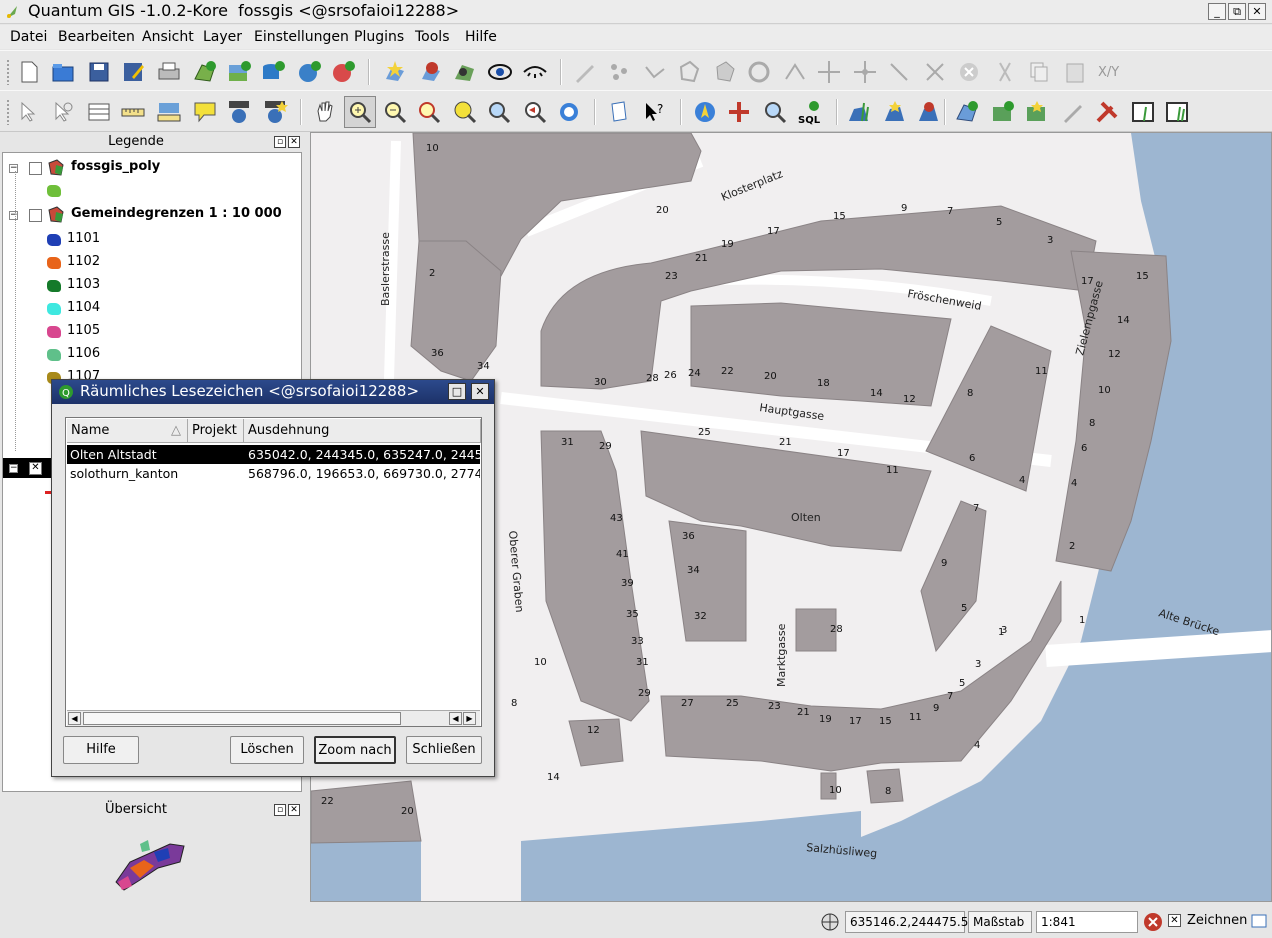  Describe the element at coordinates (935, 72) in the screenshot. I see `delete-selected-icon` at that location.